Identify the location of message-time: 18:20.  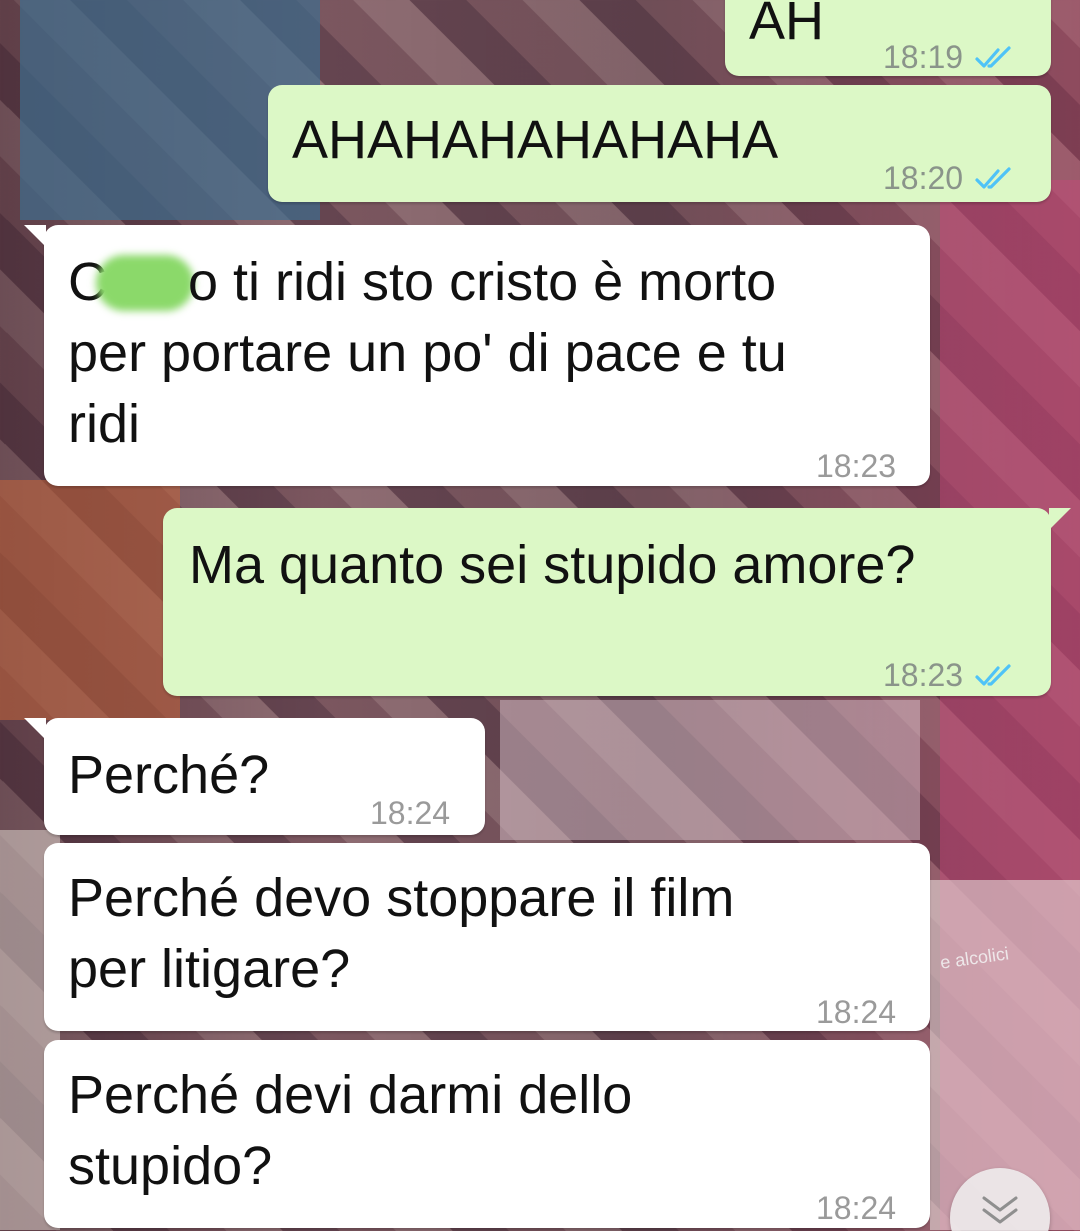
(923, 178).